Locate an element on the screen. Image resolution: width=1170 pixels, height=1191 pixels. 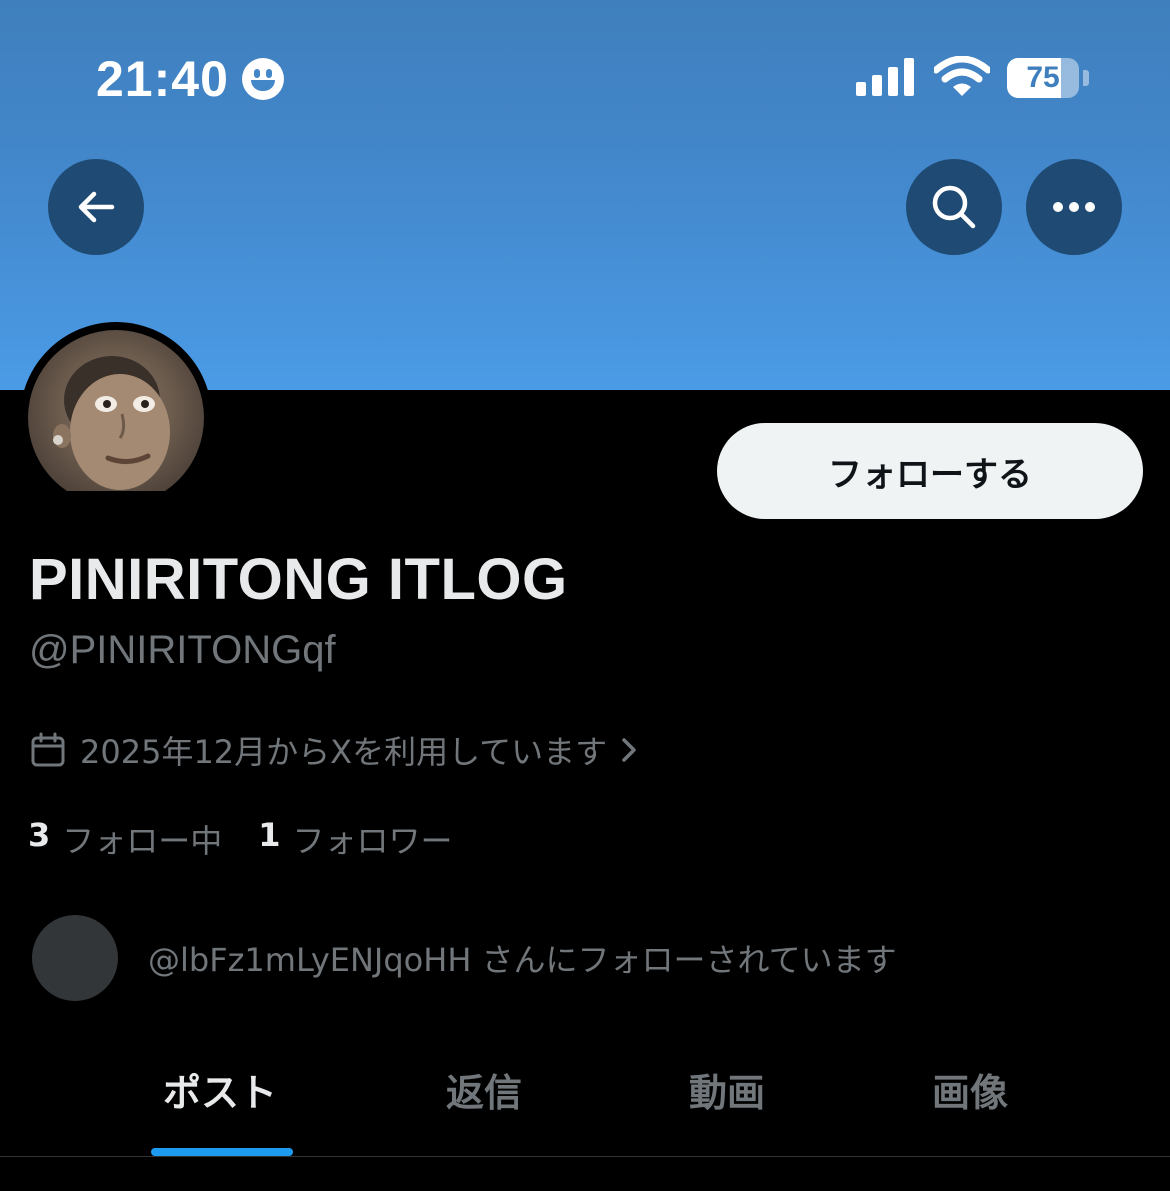
search-icon is located at coordinates (954, 207).